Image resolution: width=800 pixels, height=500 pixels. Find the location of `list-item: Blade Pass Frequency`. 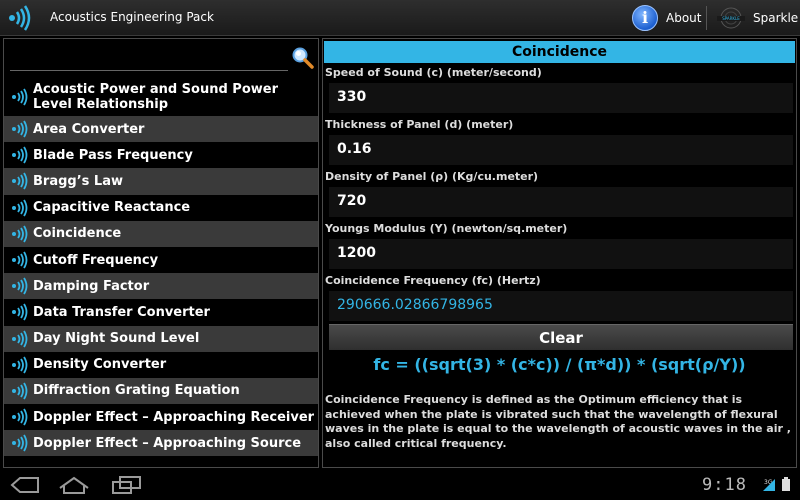

list-item: Blade Pass Frequency is located at coordinates (161, 155).